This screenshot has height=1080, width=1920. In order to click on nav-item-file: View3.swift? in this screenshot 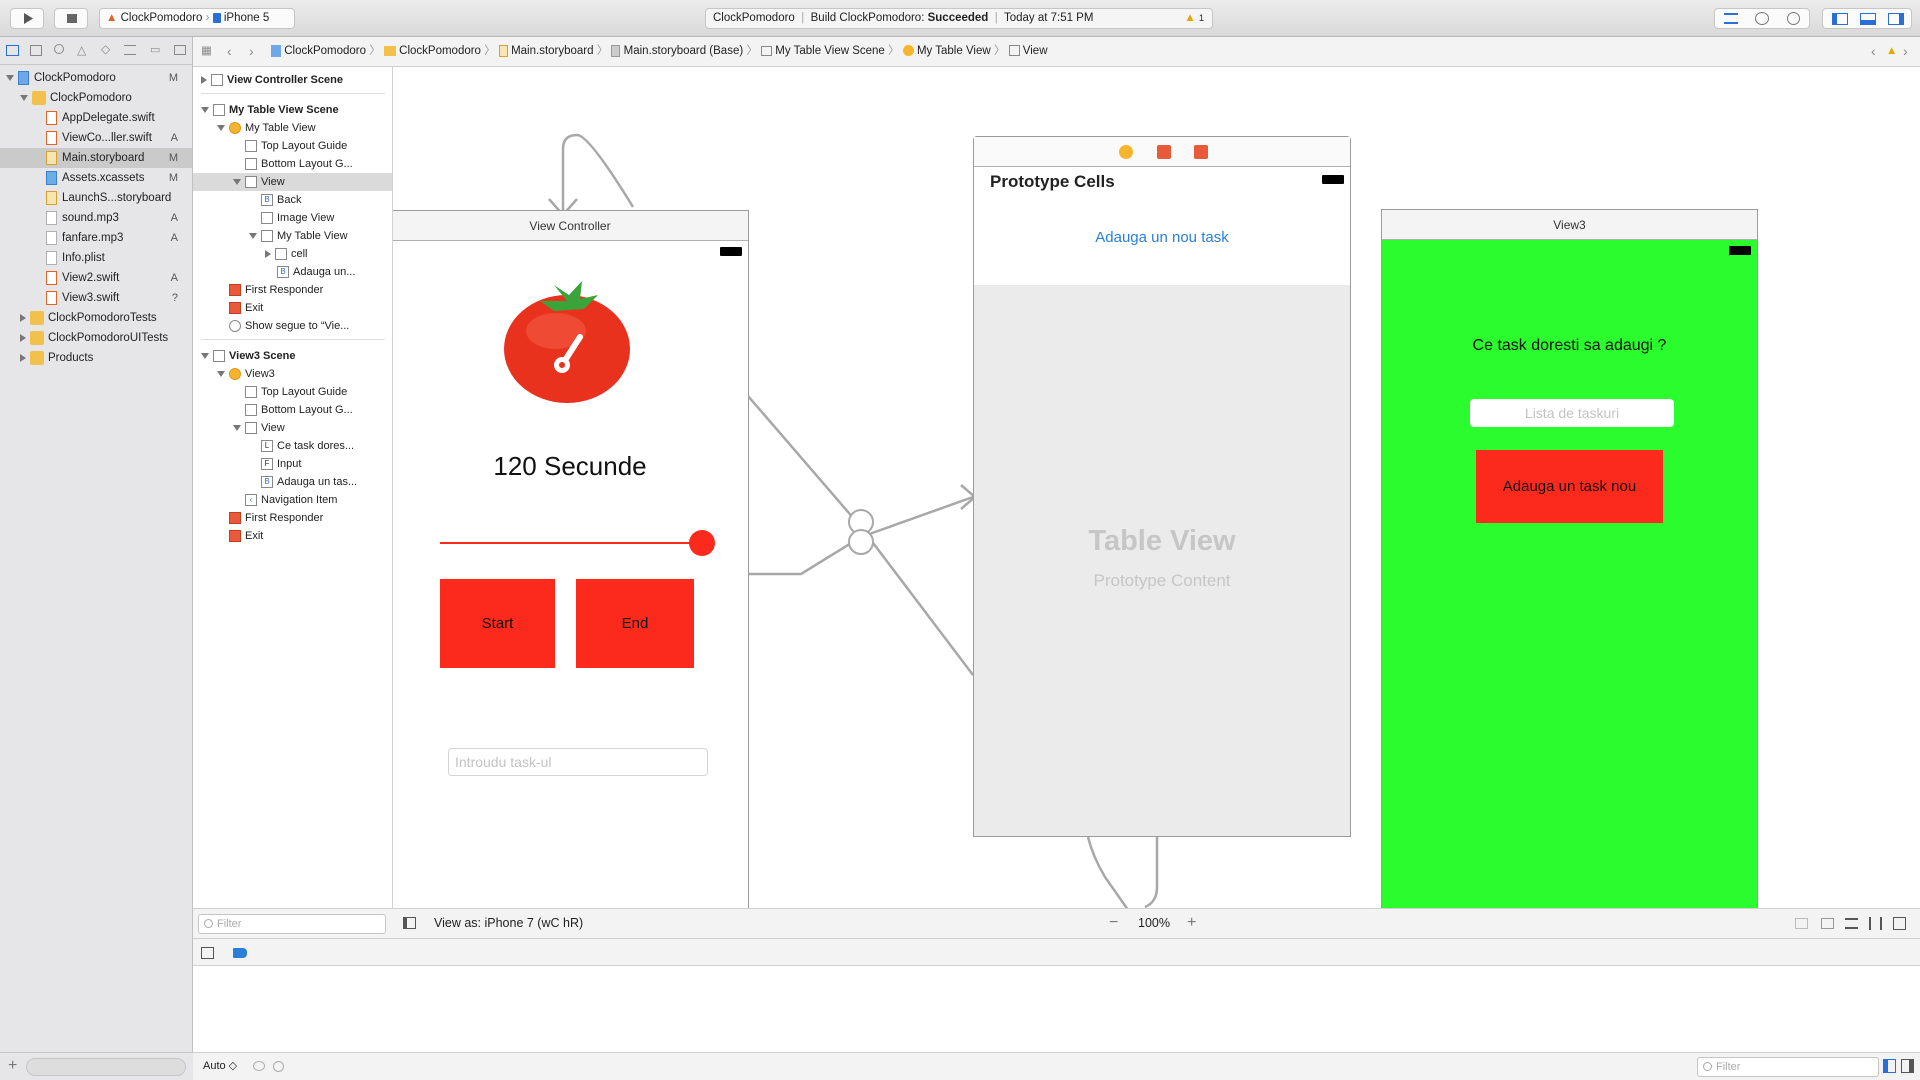, I will do `click(96, 298)`.